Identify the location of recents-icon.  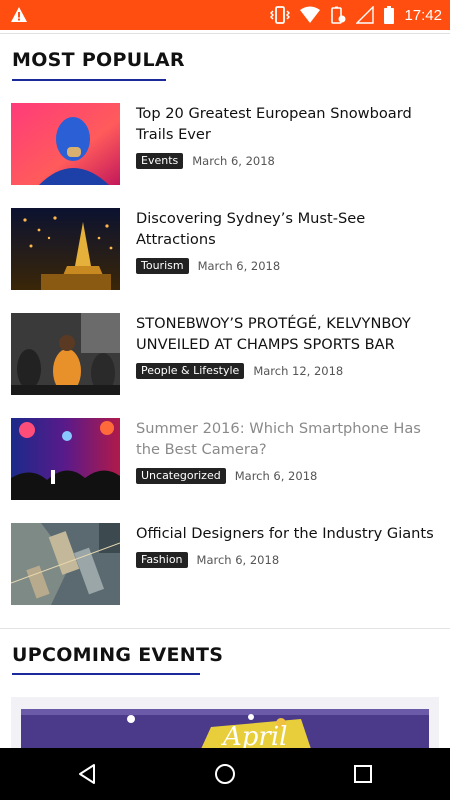
(363, 774).